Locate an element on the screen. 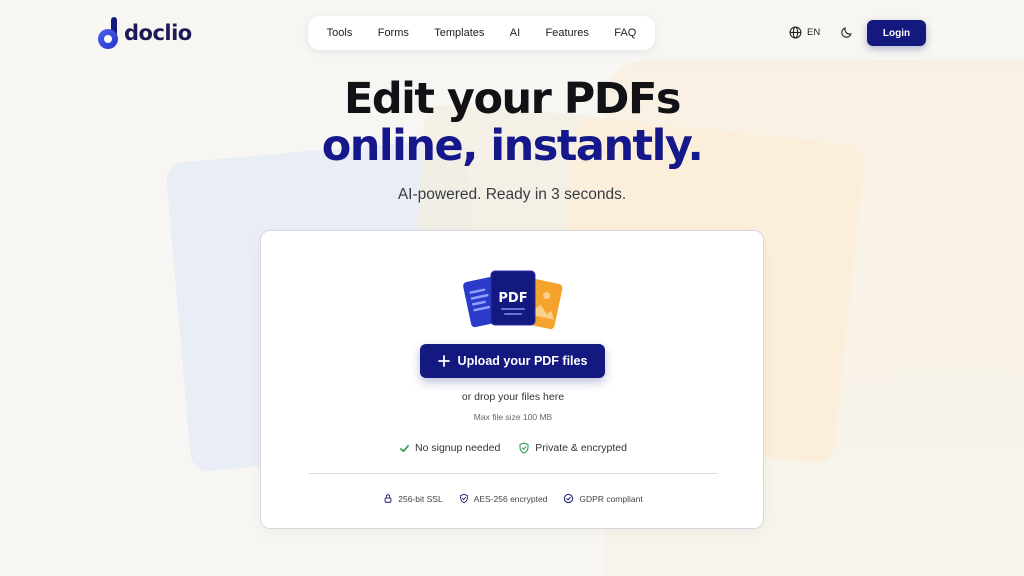 The image size is (1024, 576). badge-ssl: 256-bit SSL is located at coordinates (413, 498).